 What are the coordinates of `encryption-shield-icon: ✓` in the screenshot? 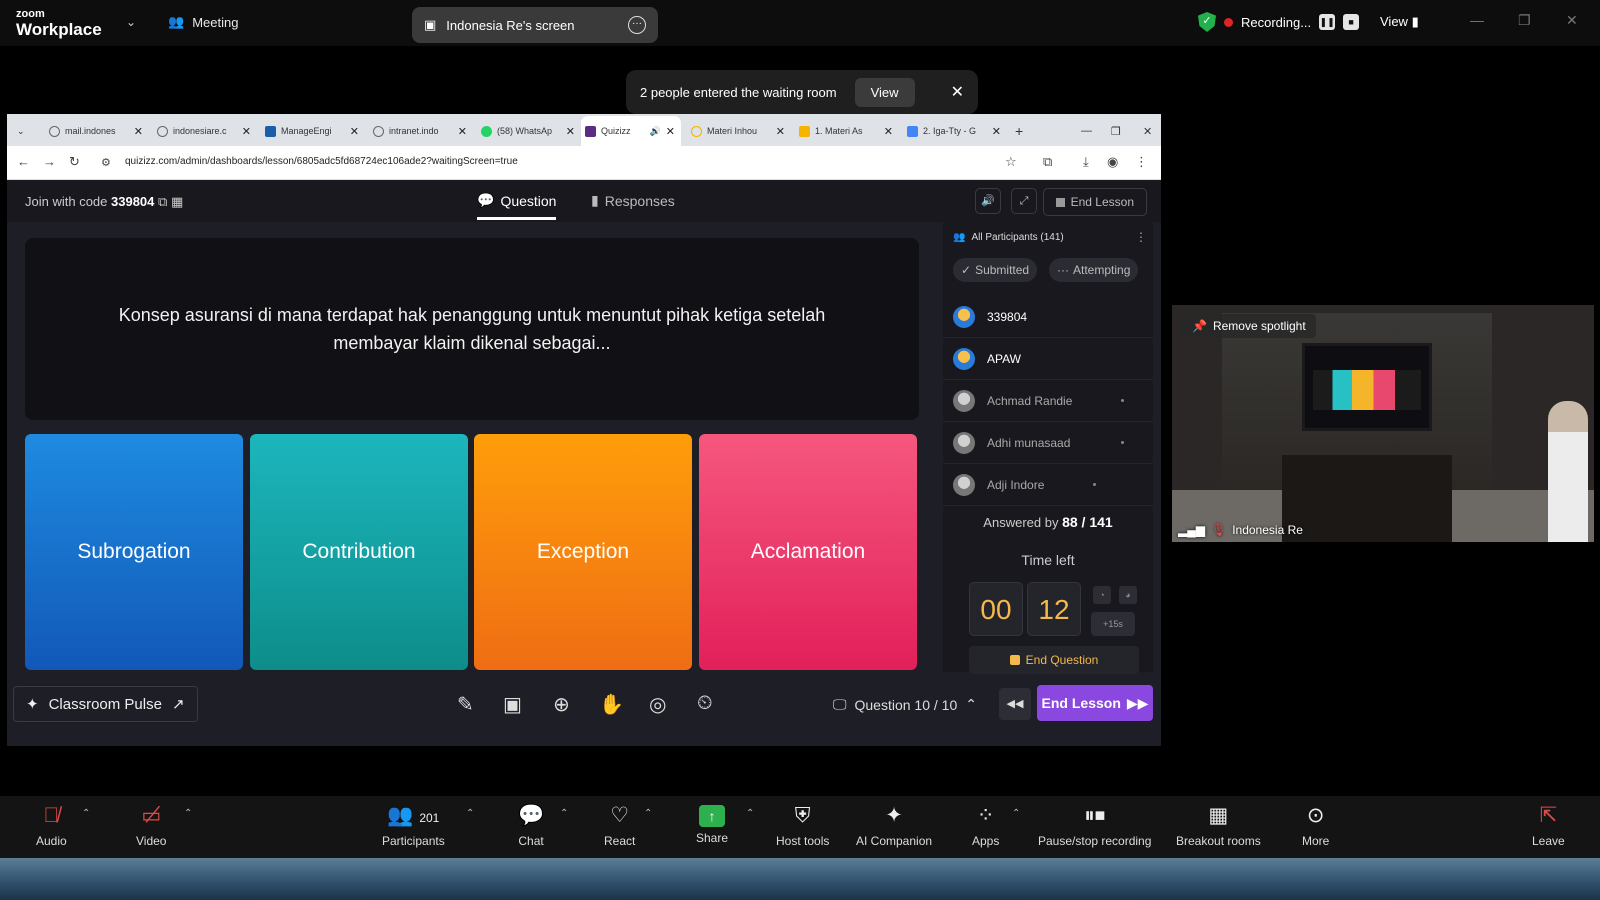 It's located at (1207, 22).